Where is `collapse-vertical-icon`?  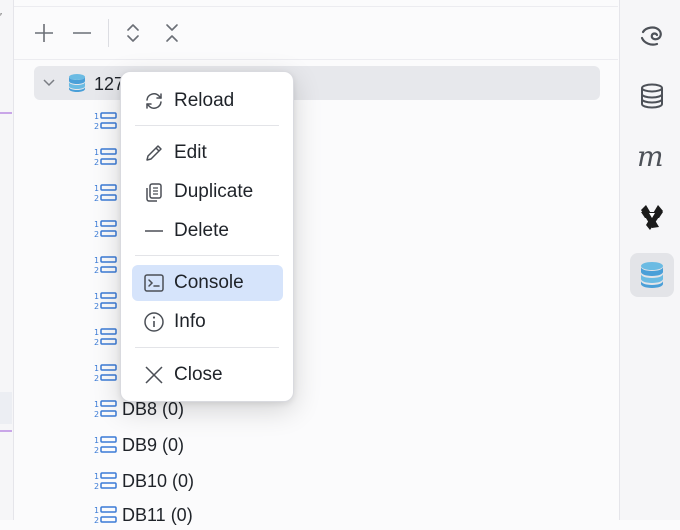 collapse-vertical-icon is located at coordinates (172, 33).